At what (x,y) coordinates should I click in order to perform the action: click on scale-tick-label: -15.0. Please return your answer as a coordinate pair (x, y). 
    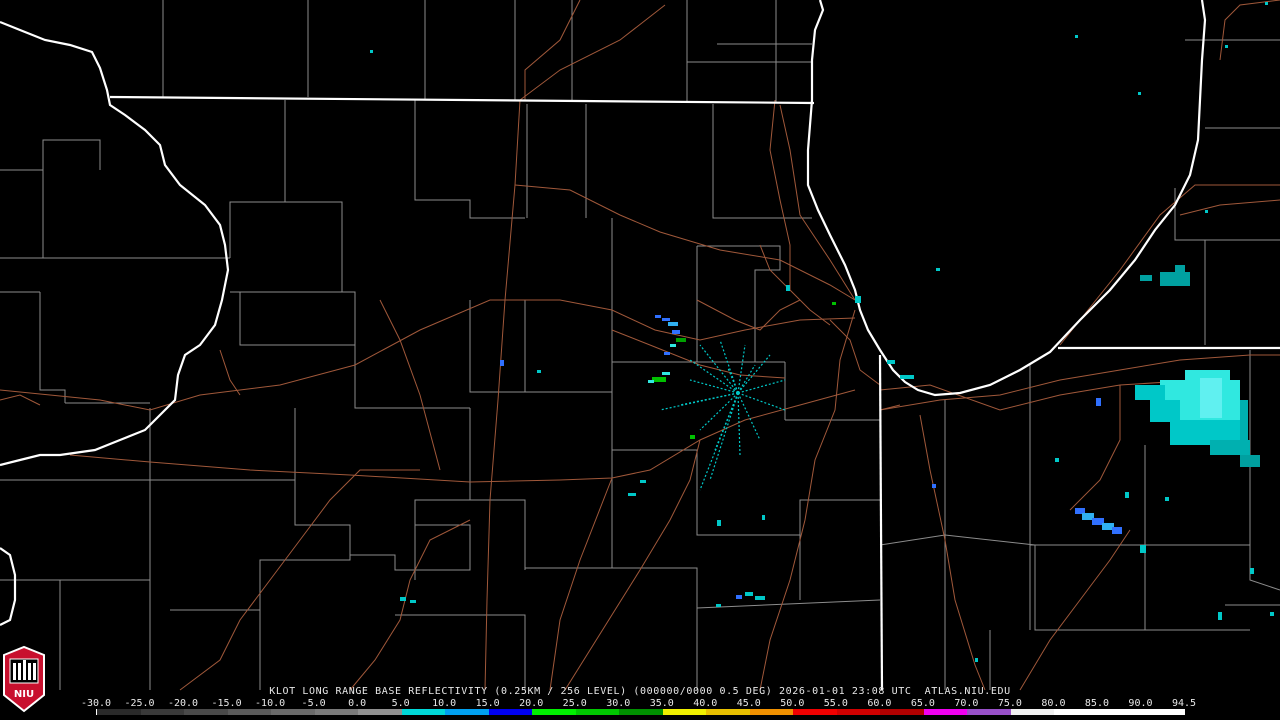
    Looking at the image, I should click on (226, 703).